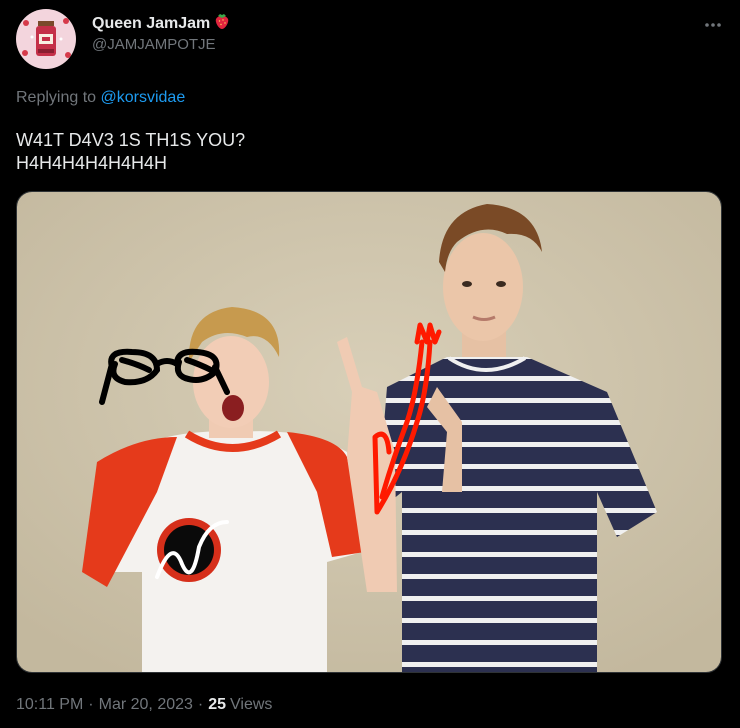  Describe the element at coordinates (92, 163) in the screenshot. I see `tweet-text-line-2: H4H4H4H4H4H4H` at that location.